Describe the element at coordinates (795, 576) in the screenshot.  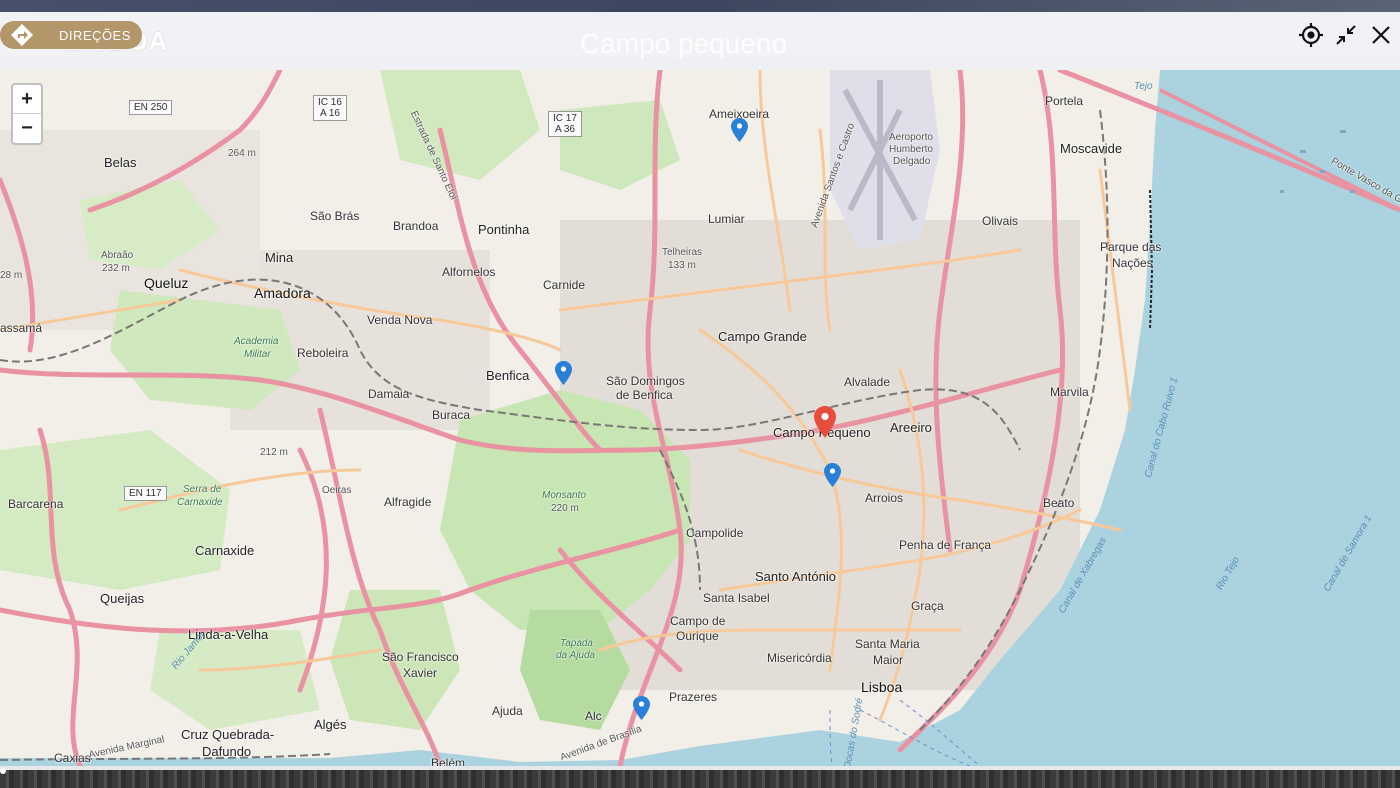
I see `map-label: Santo António` at that location.